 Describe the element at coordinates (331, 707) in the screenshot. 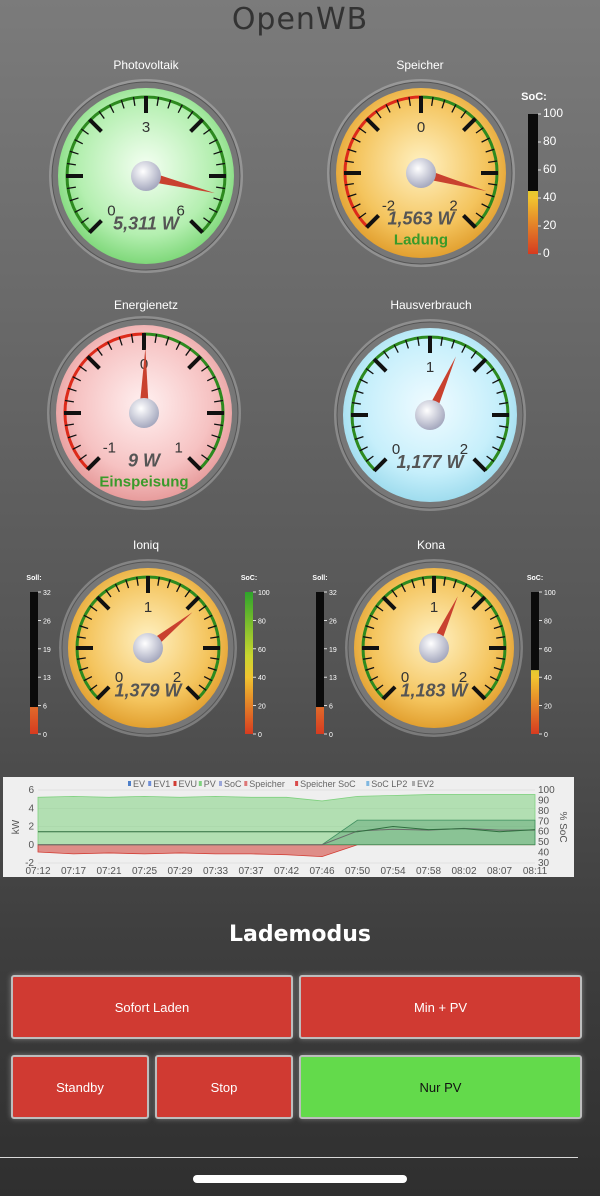

I see `bar-tick-label: 6` at that location.